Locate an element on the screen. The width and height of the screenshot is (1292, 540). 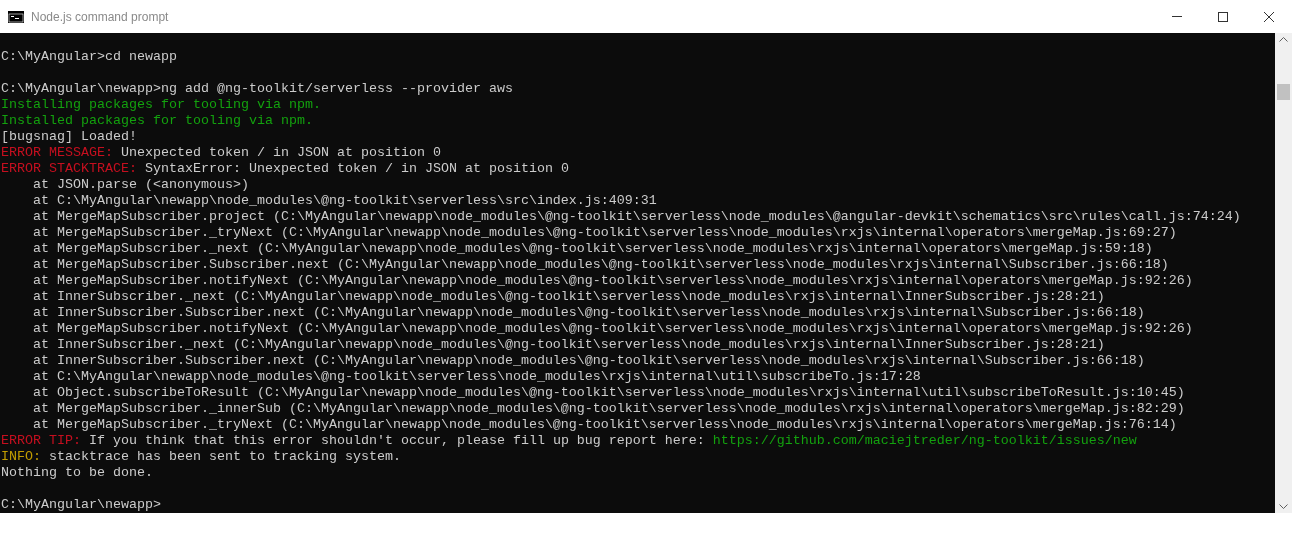
link: https://github.com/maciejtreder/ng-toolkit/issues/new is located at coordinates (924, 440).